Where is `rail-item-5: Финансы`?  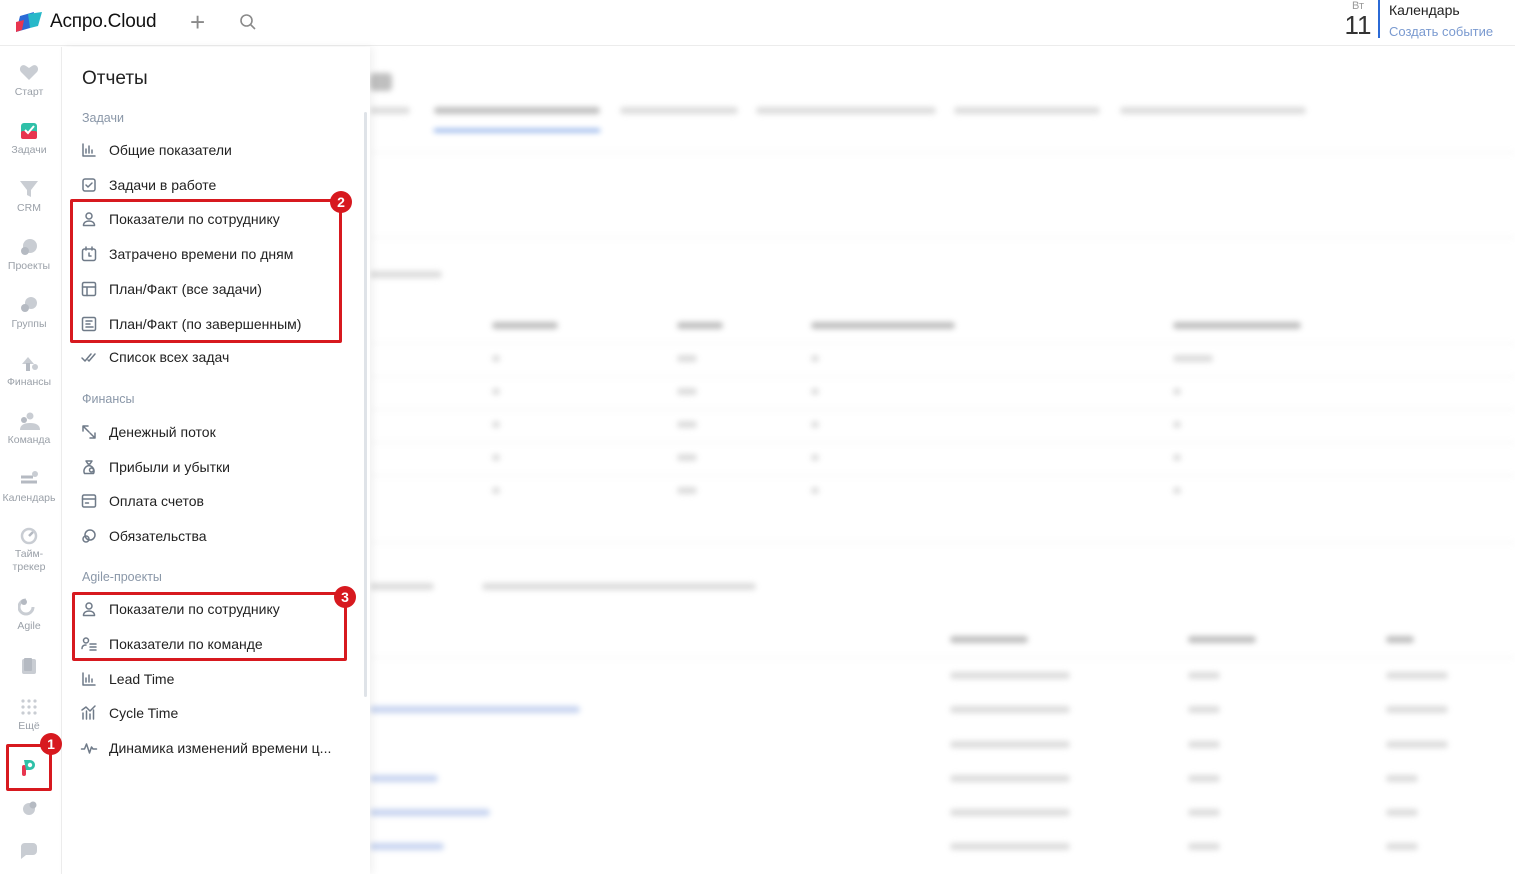
rail-item-5: Финансы is located at coordinates (29, 370).